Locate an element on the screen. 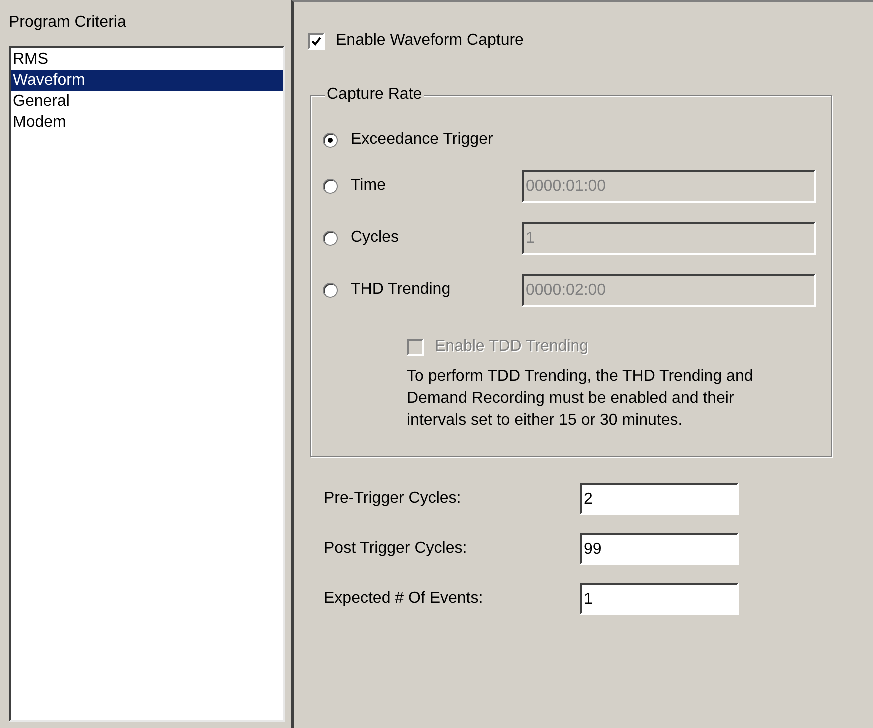 The image size is (873, 728). check-icon is located at coordinates (316, 41).